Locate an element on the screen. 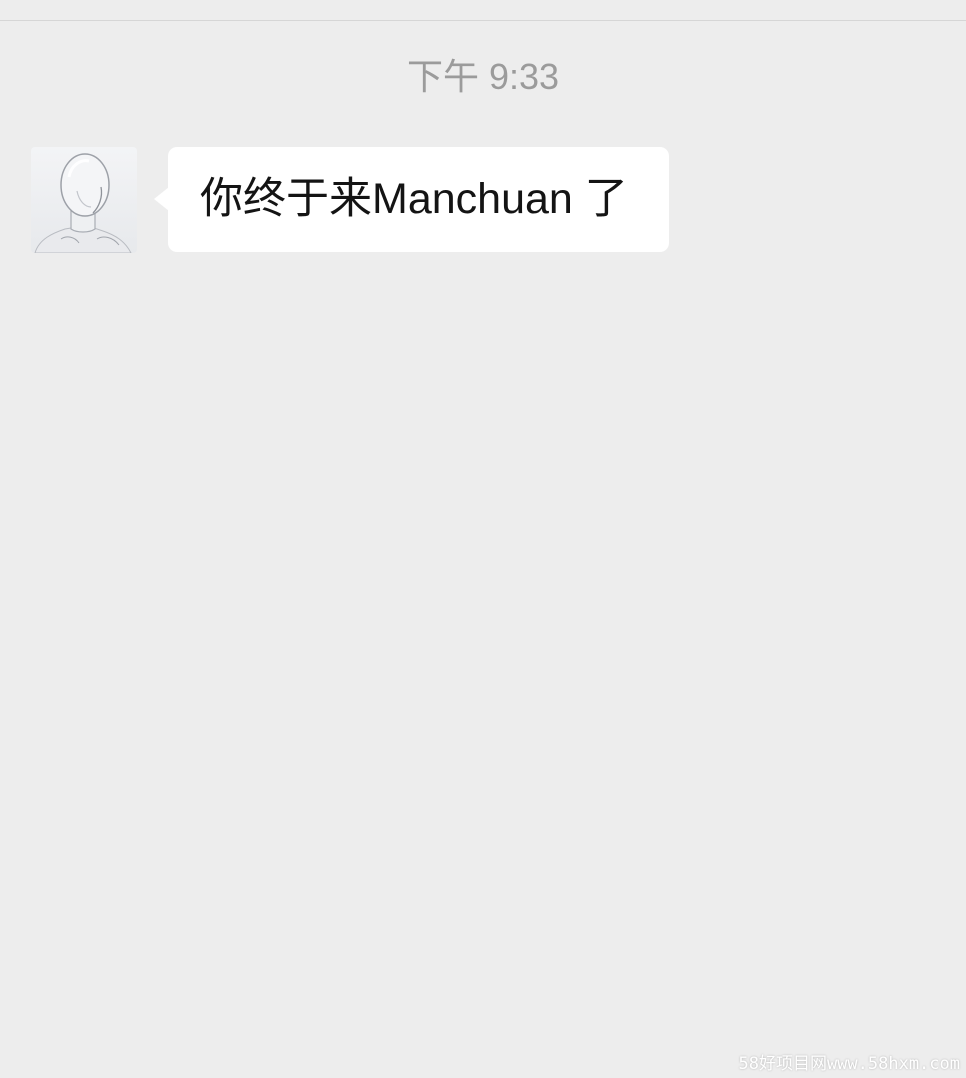  bubble-tail is located at coordinates (161, 199).